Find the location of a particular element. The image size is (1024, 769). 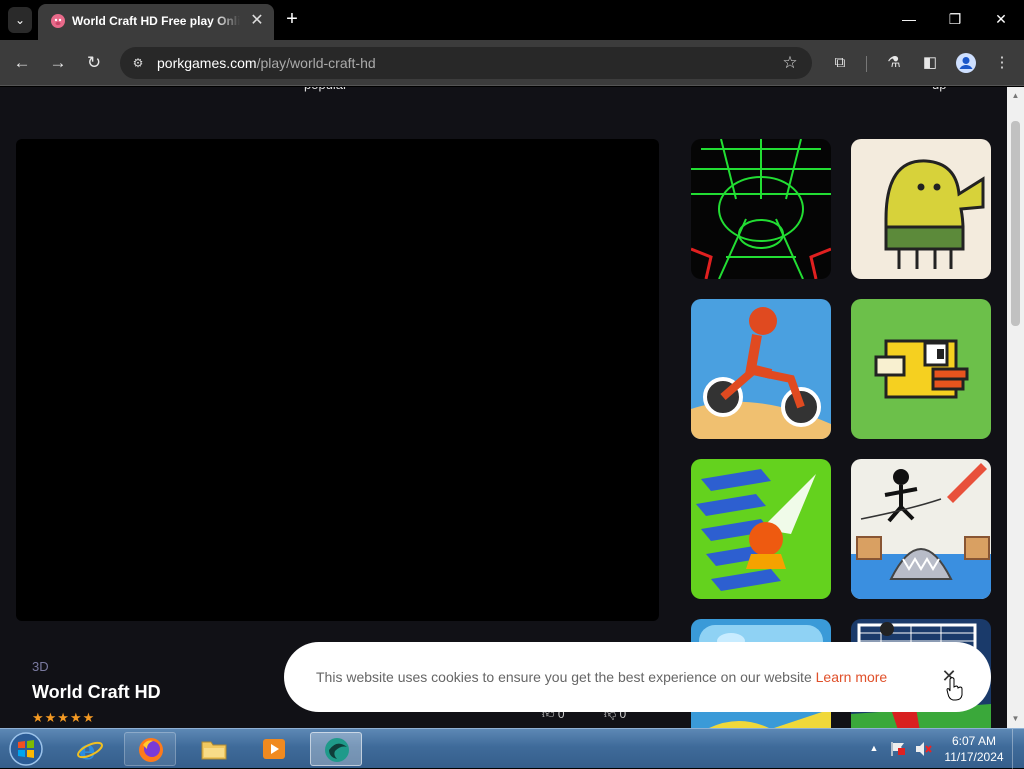

stack-ball-icon is located at coordinates (761, 529).